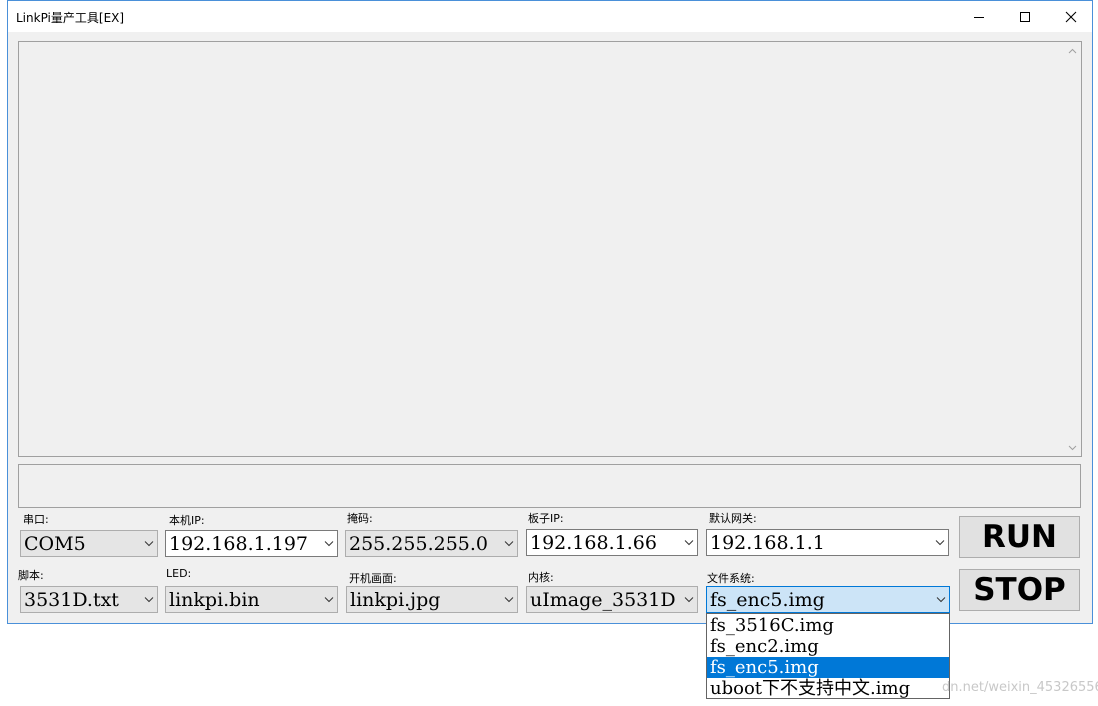  I want to click on stop-button: STOP, so click(1019, 590).